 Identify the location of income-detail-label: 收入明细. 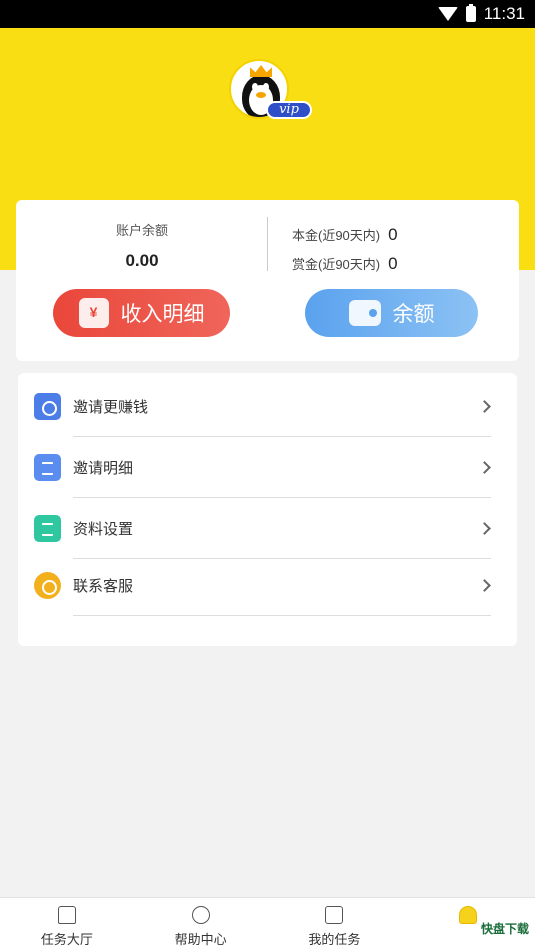
(162, 314).